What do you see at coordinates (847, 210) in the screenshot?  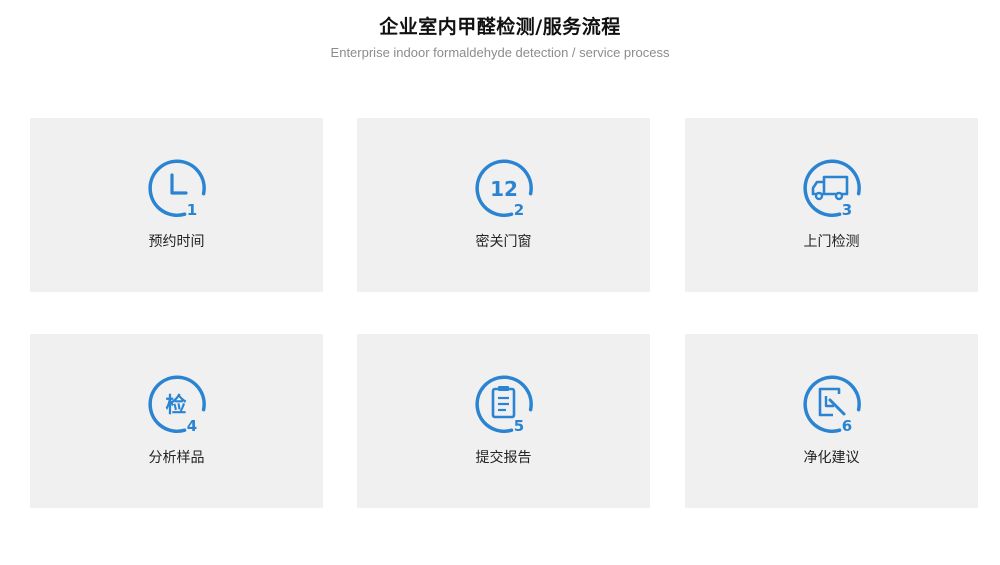 I see `step-number-3: 3` at bounding box center [847, 210].